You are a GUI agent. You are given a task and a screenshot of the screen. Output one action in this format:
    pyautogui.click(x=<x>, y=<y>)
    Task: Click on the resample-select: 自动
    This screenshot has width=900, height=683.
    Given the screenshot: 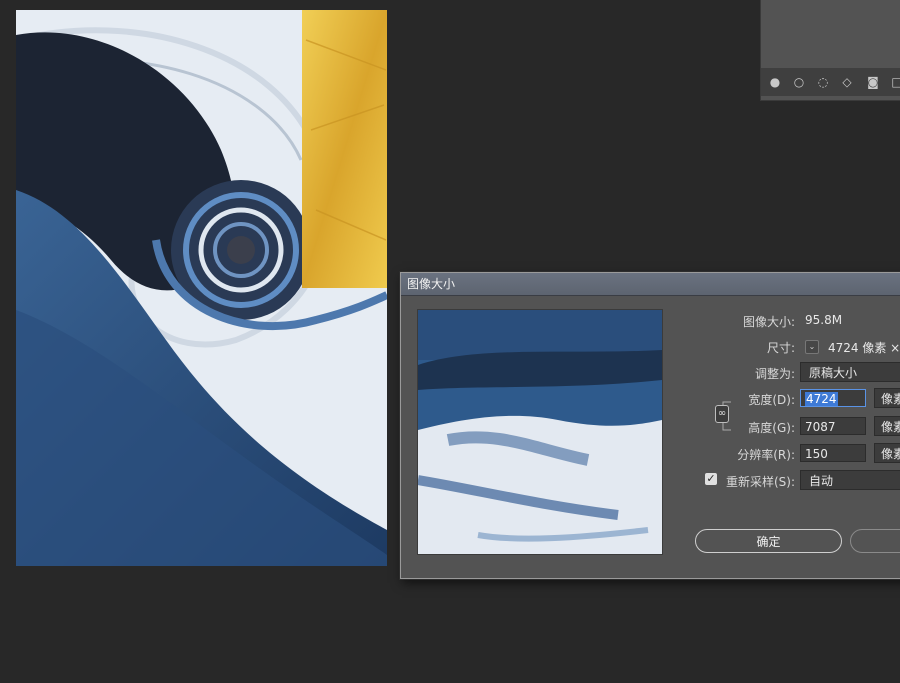 What is the action you would take?
    pyautogui.click(x=850, y=480)
    